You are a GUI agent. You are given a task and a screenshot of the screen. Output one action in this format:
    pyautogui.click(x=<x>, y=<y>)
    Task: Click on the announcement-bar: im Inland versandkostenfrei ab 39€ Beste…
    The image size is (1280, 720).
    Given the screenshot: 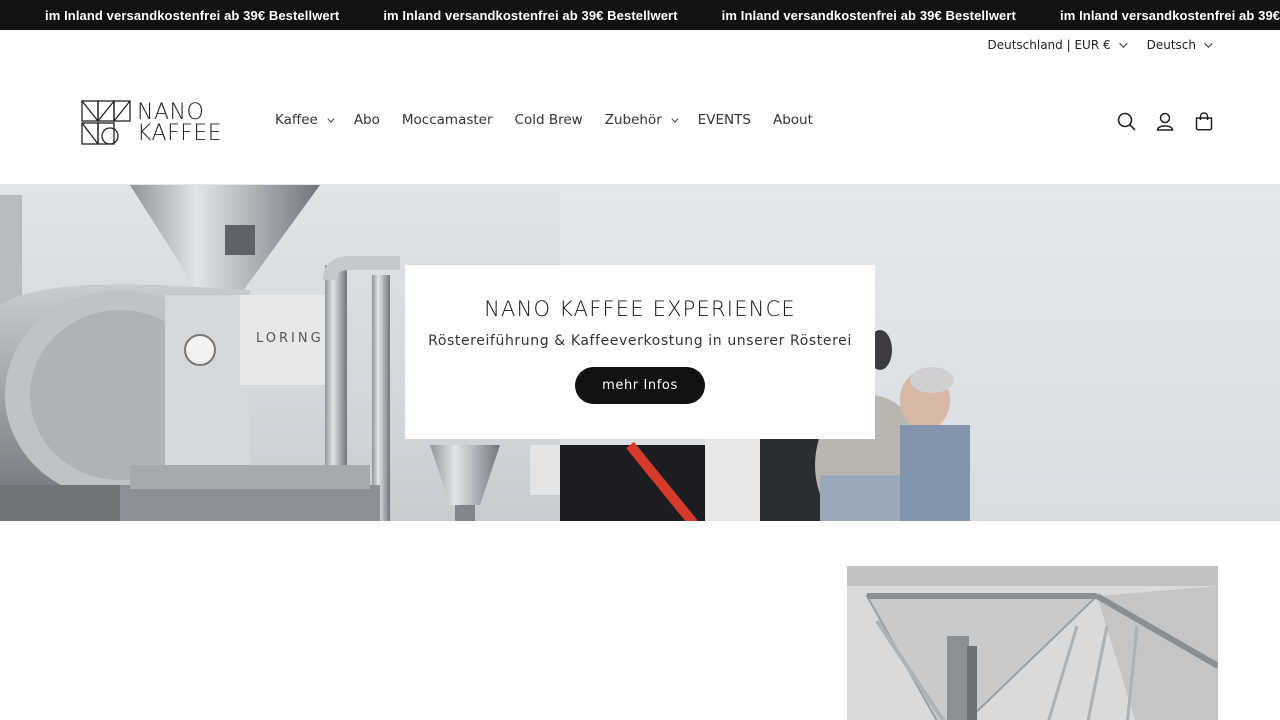 What is the action you would take?
    pyautogui.click(x=640, y=15)
    